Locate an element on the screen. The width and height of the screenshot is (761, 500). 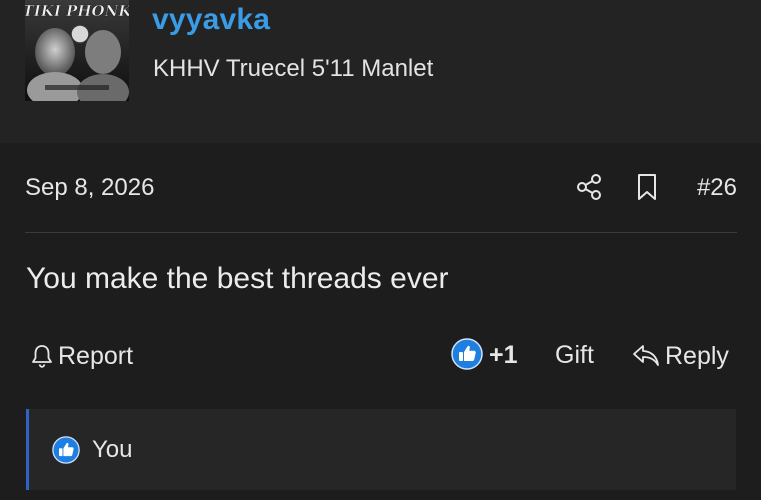
report-button: Report is located at coordinates (81, 356).